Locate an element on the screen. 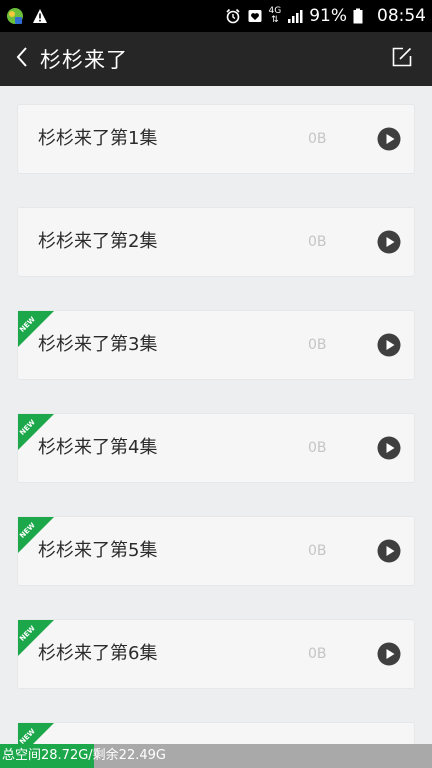 This screenshot has width=432, height=768. episode-title: 杉杉来了第3集 is located at coordinates (98, 344).